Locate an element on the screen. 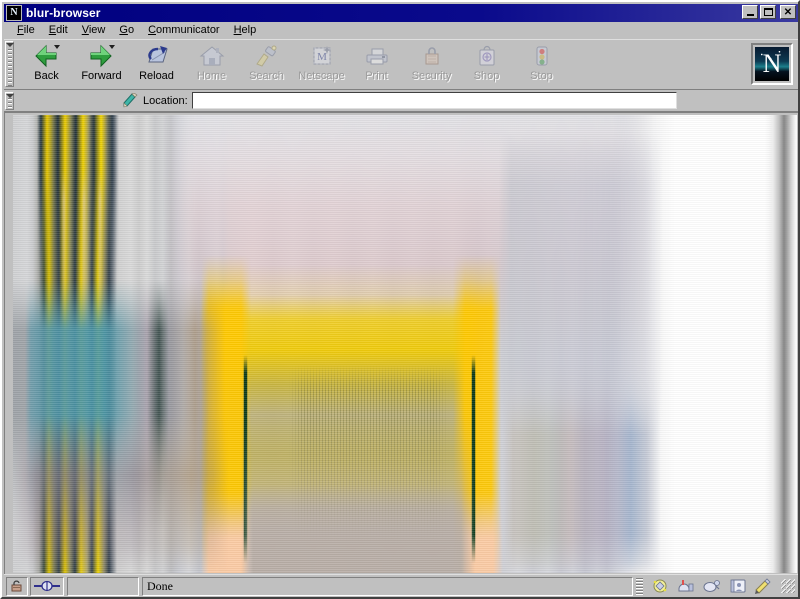 This screenshot has height=599, width=800. navigator-icon is located at coordinates (660, 586).